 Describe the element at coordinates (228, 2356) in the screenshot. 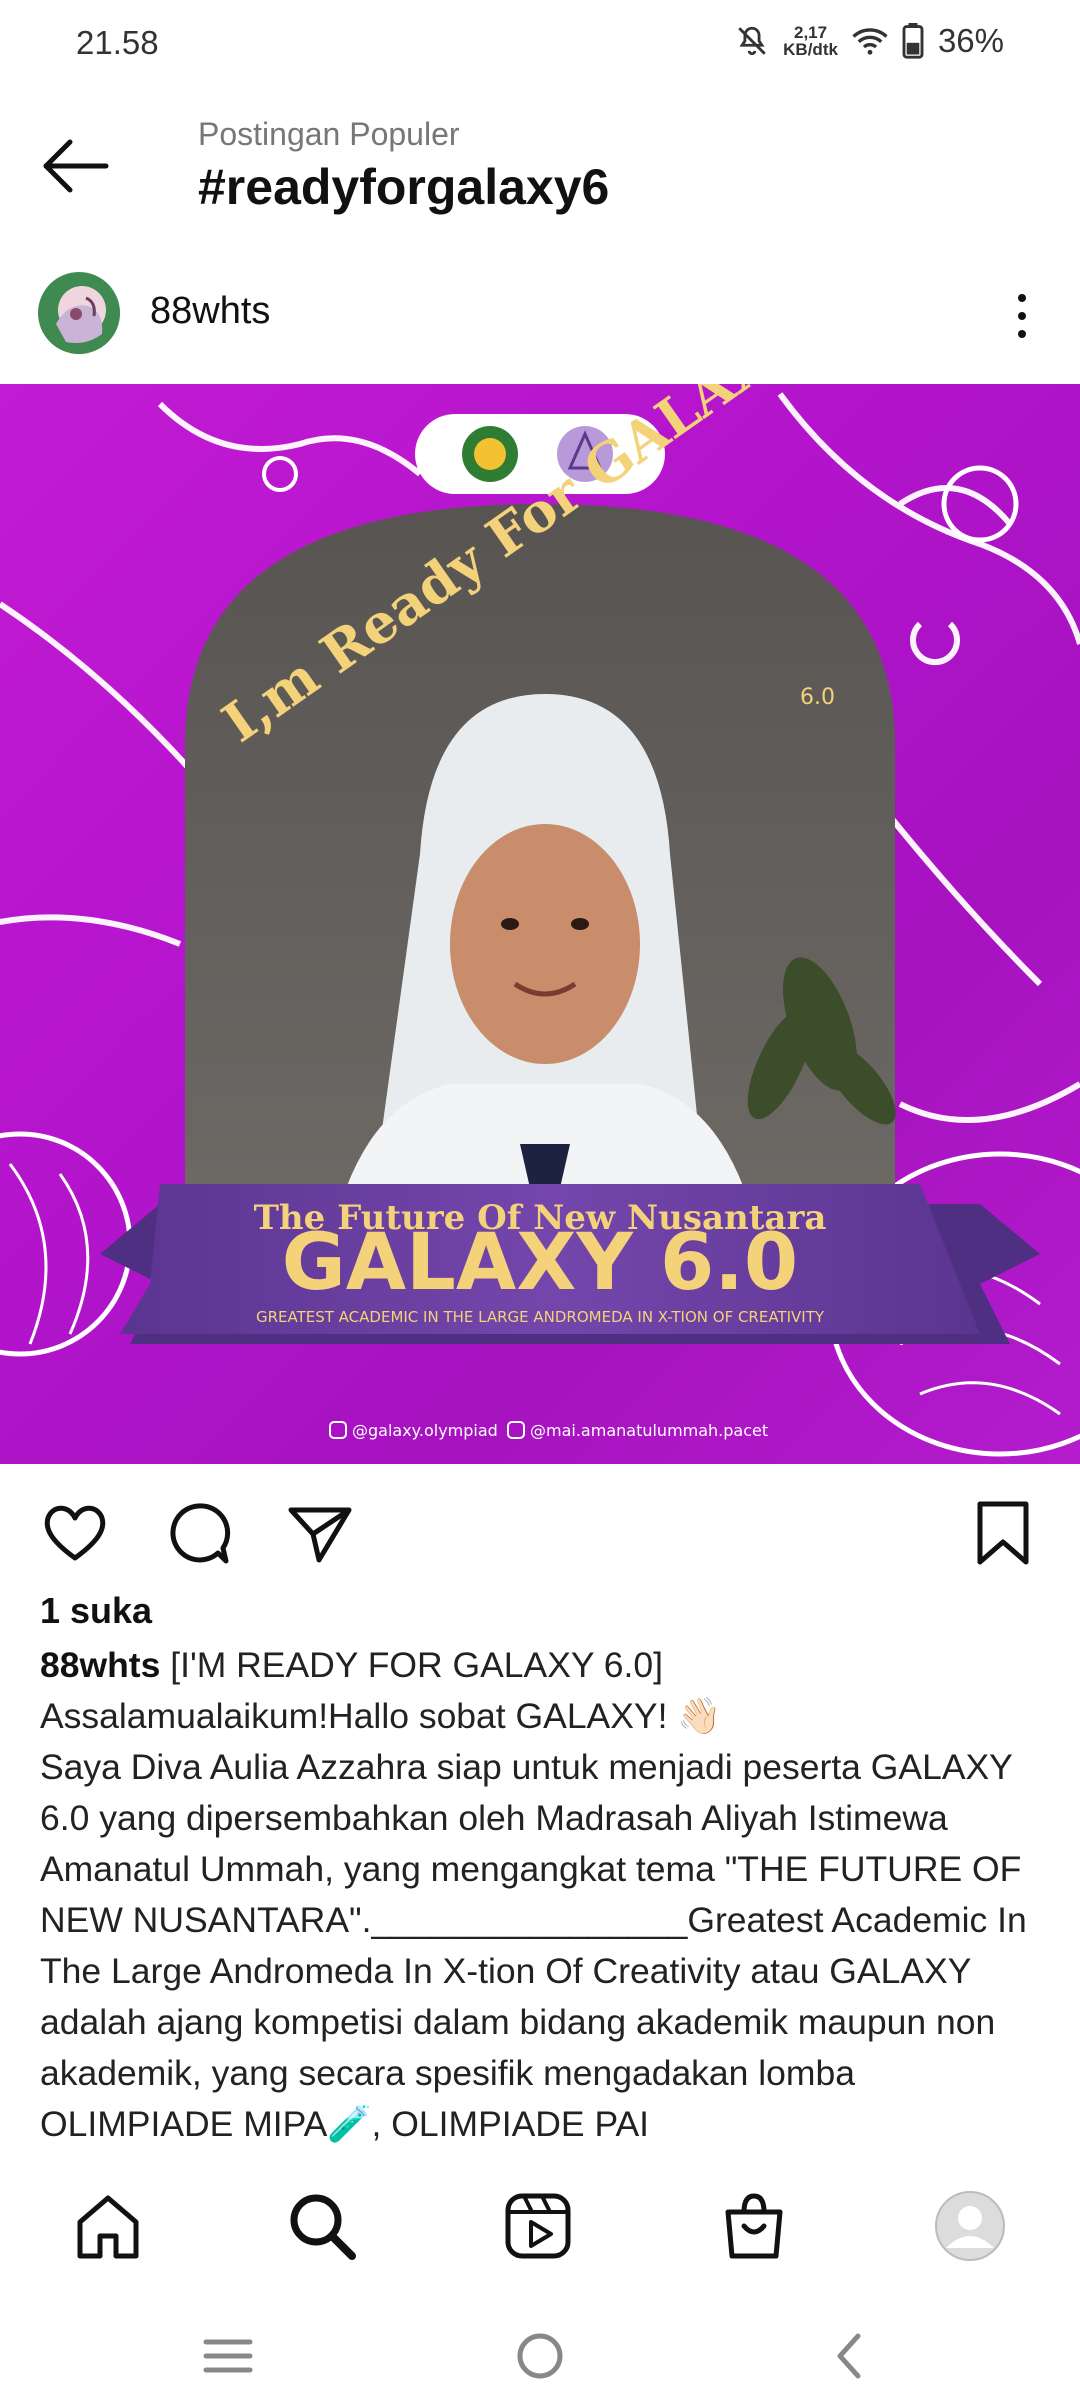

I see `recent-apps-icon` at that location.